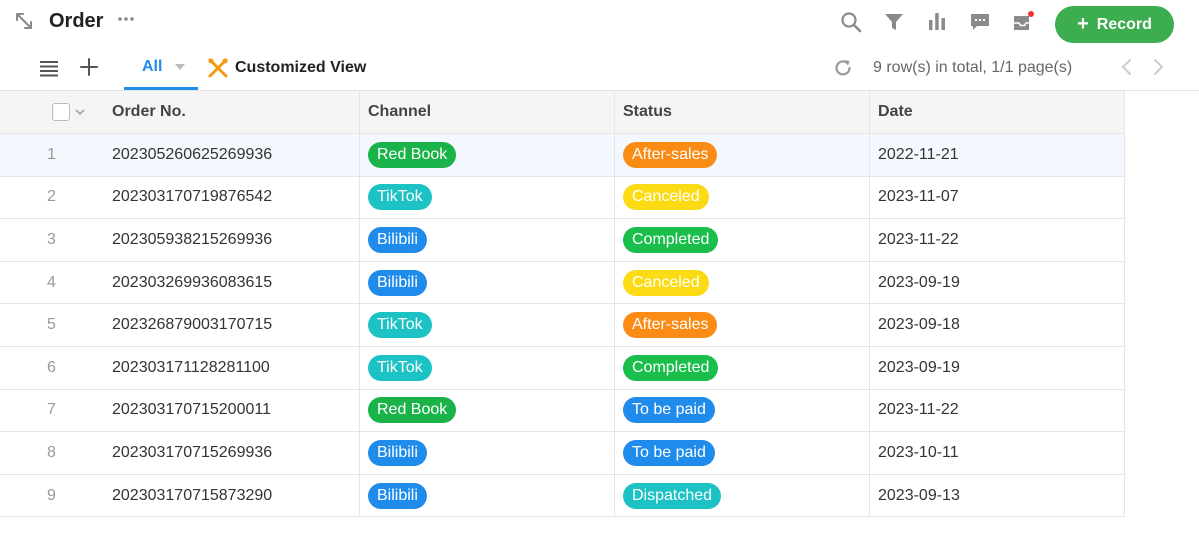  I want to click on add-record-button: + Record, so click(1114, 24).